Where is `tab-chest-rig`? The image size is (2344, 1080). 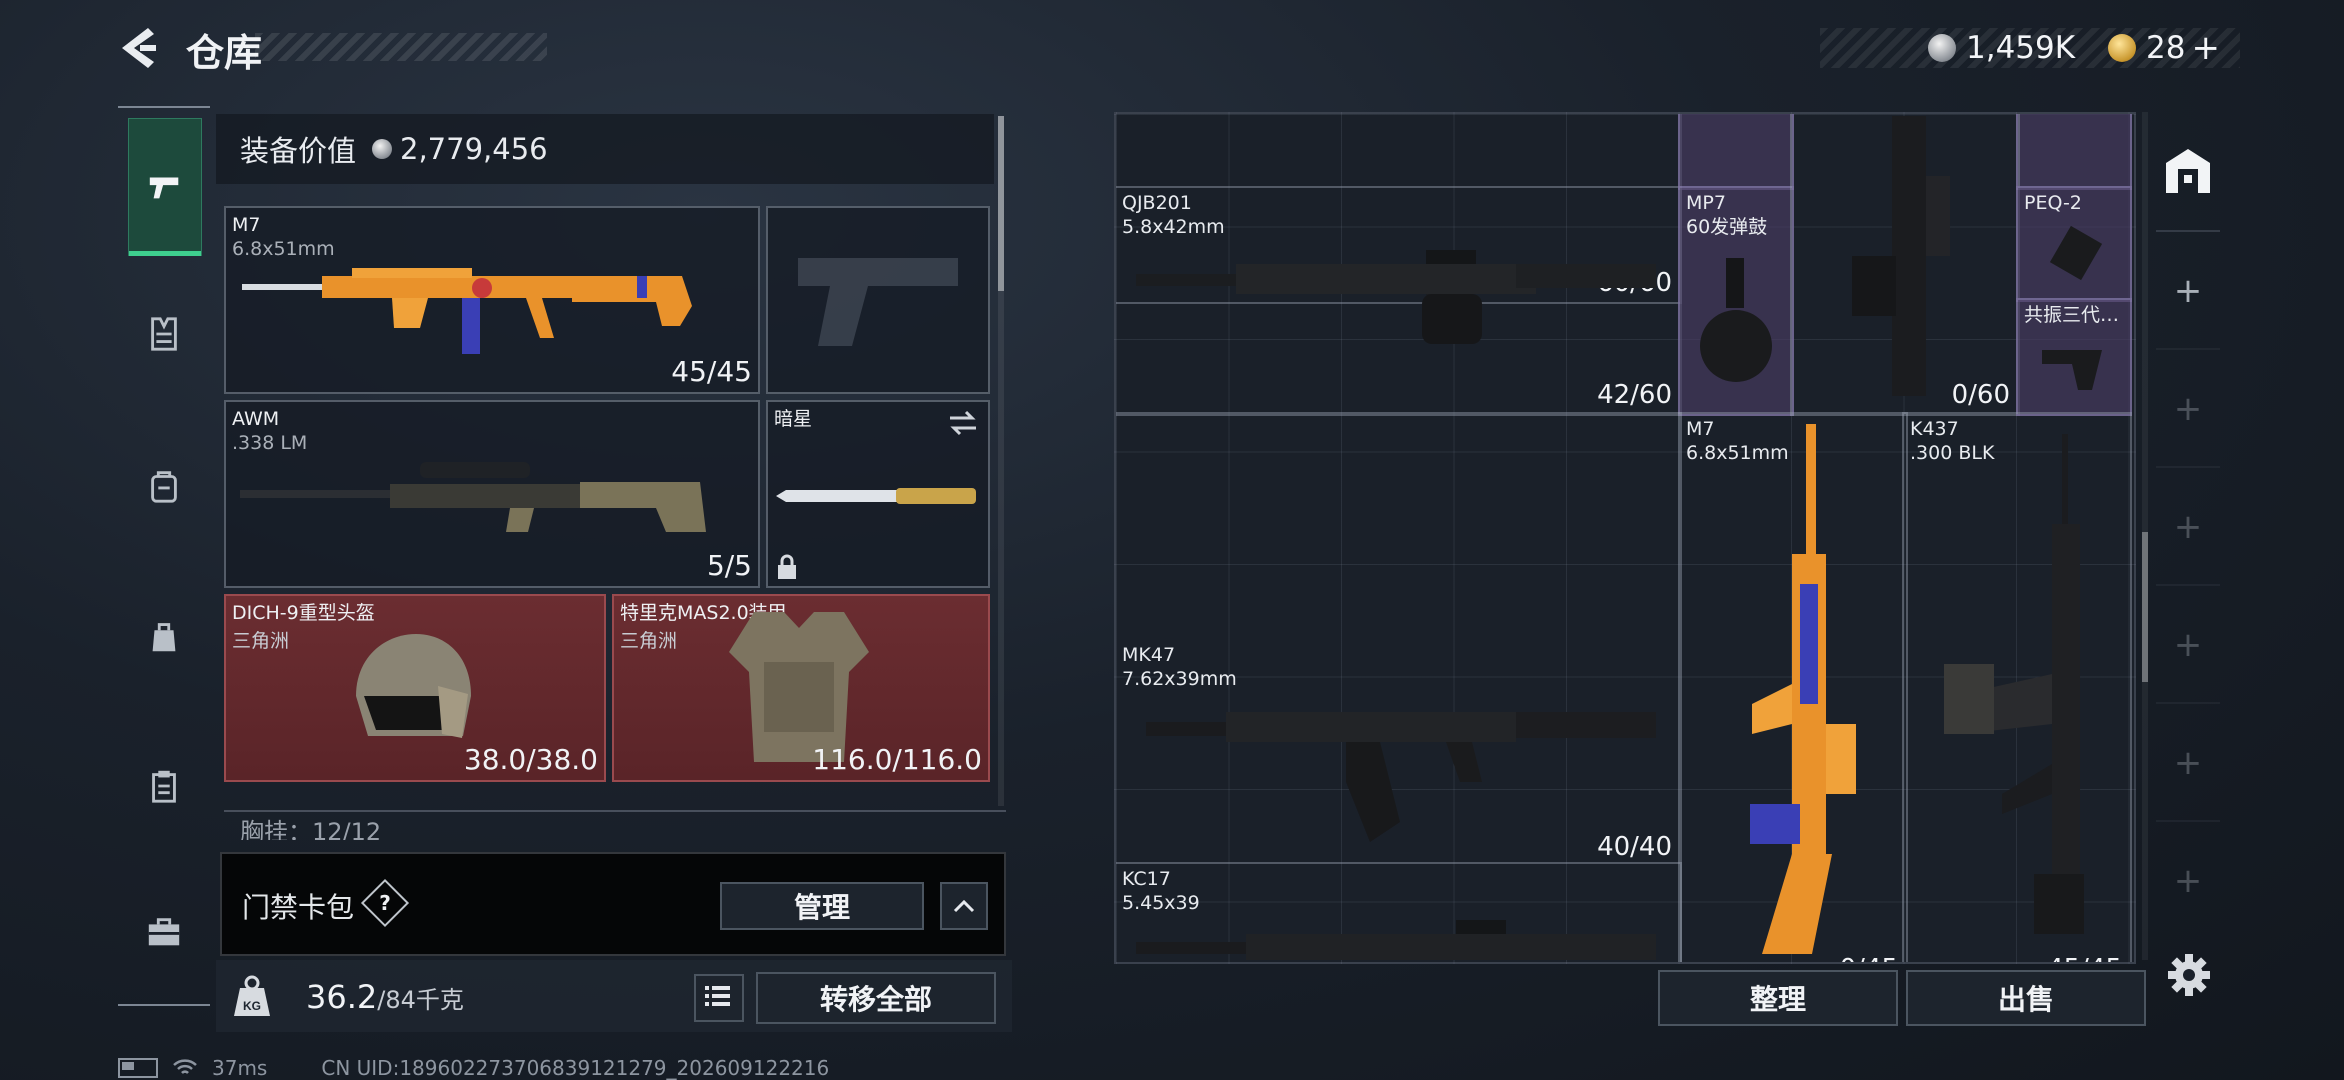 tab-chest-rig is located at coordinates (164, 334).